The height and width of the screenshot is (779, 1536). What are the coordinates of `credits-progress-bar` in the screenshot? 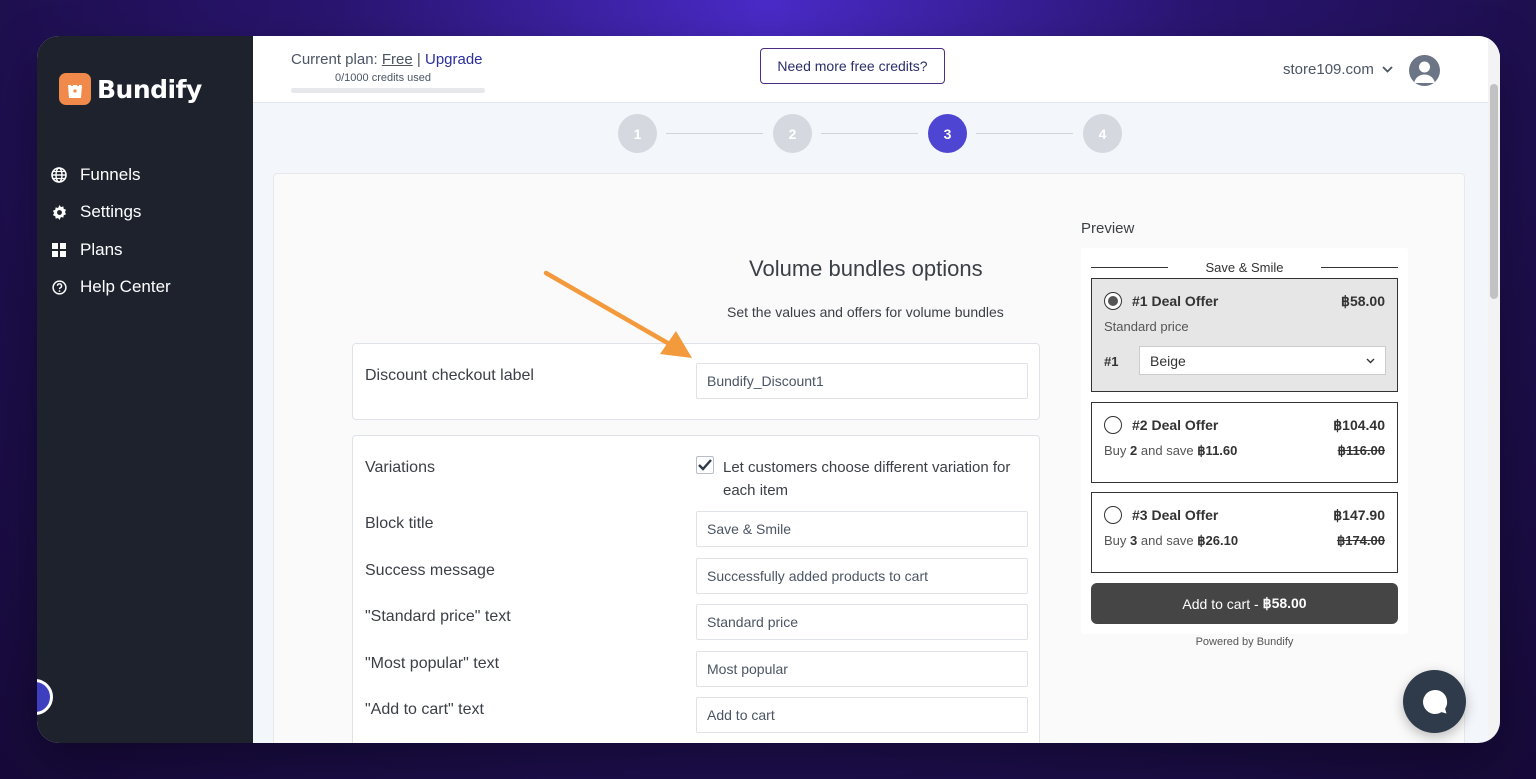 It's located at (388, 90).